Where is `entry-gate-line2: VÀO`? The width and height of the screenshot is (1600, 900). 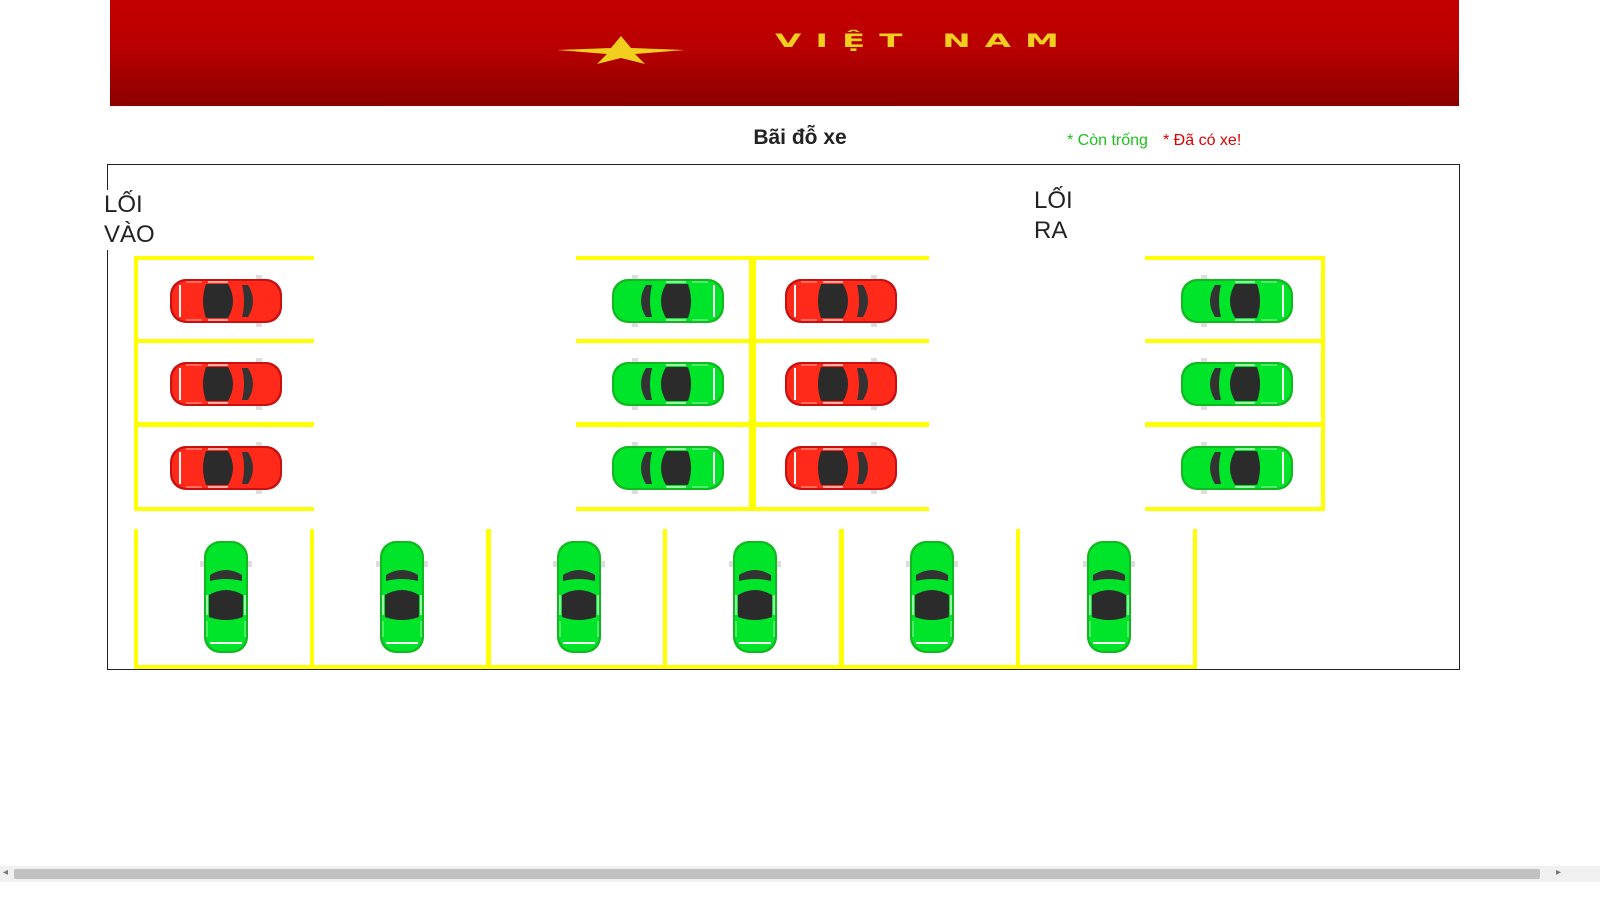 entry-gate-line2: VÀO is located at coordinates (129, 234).